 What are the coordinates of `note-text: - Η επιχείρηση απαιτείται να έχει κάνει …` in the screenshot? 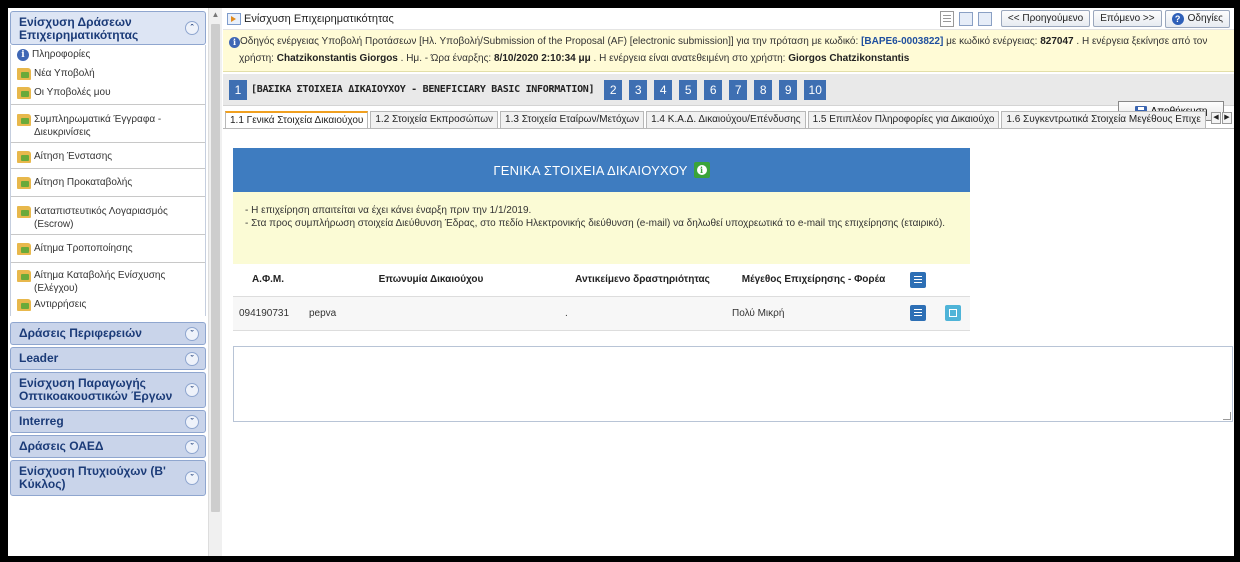 It's located at (388, 210).